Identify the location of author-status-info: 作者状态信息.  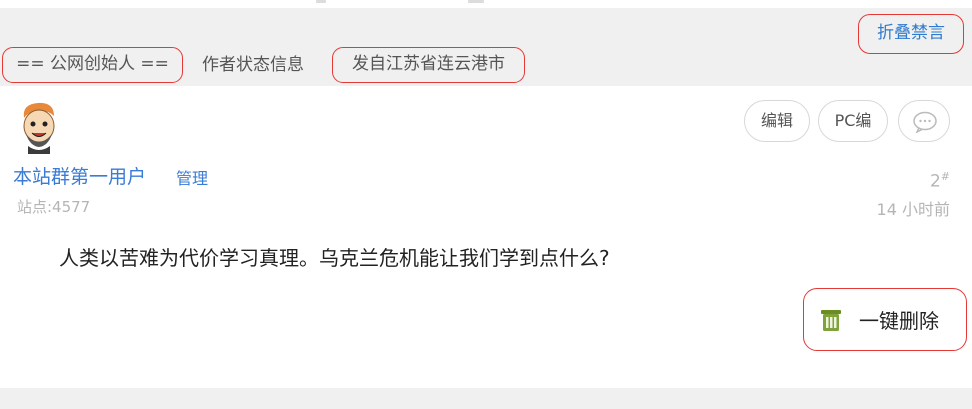
(253, 65).